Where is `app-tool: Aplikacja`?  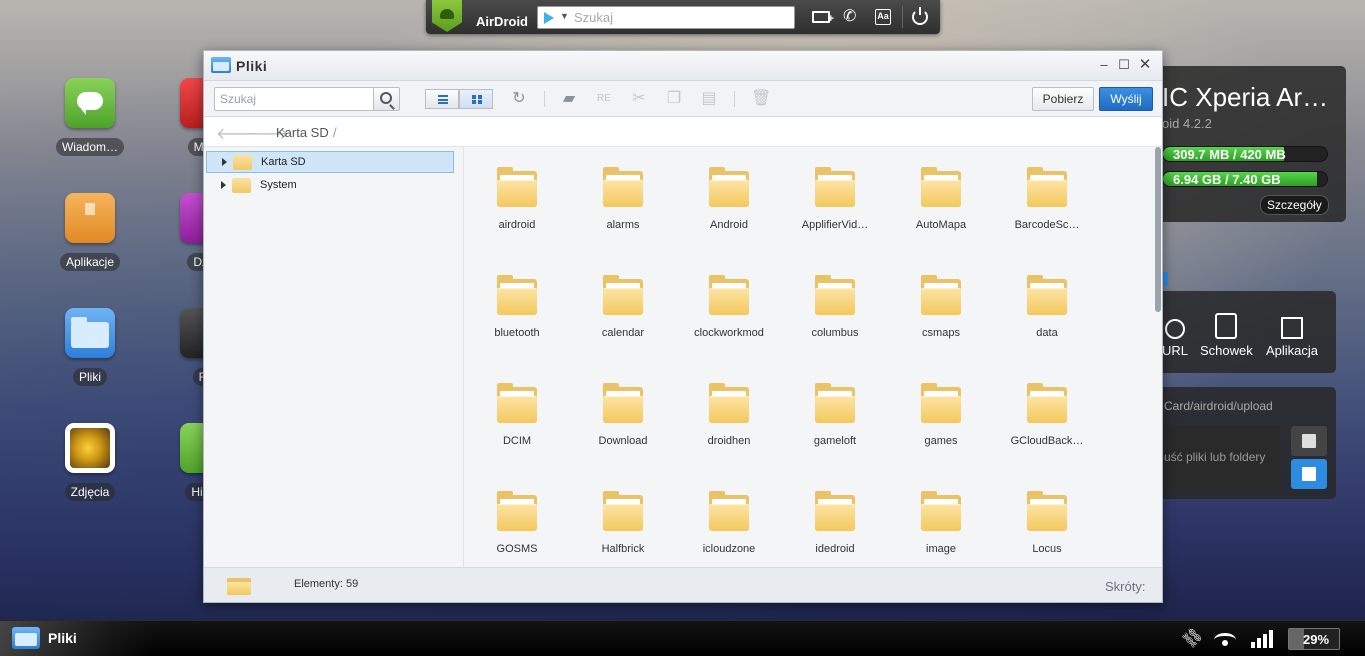
app-tool: Aplikacja is located at coordinates (1292, 335).